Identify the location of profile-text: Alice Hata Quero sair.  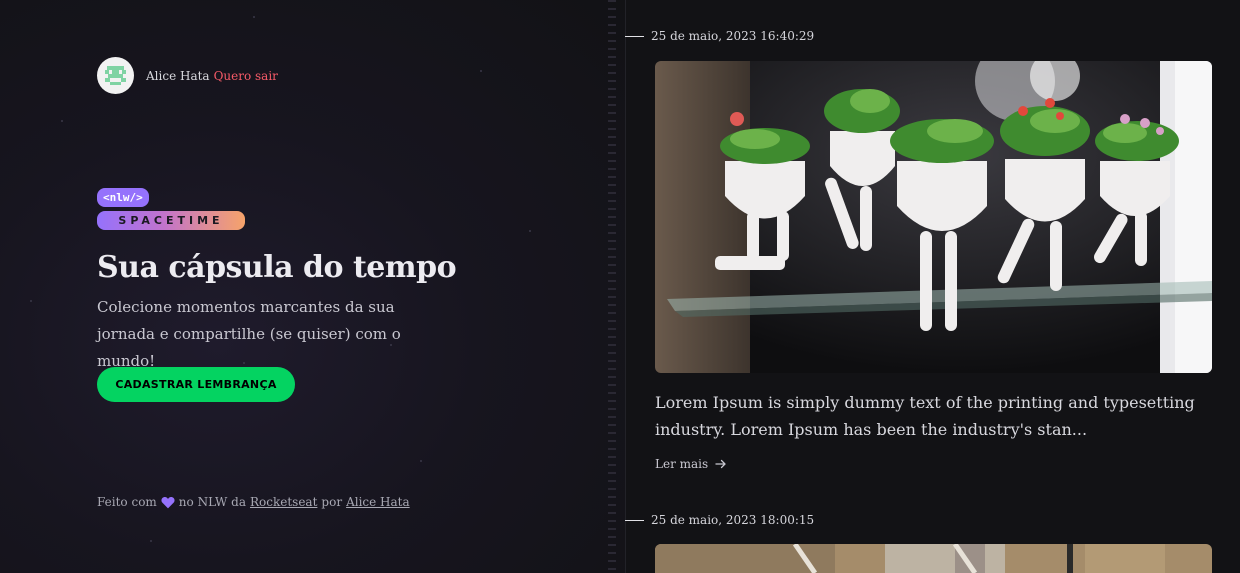
(212, 76).